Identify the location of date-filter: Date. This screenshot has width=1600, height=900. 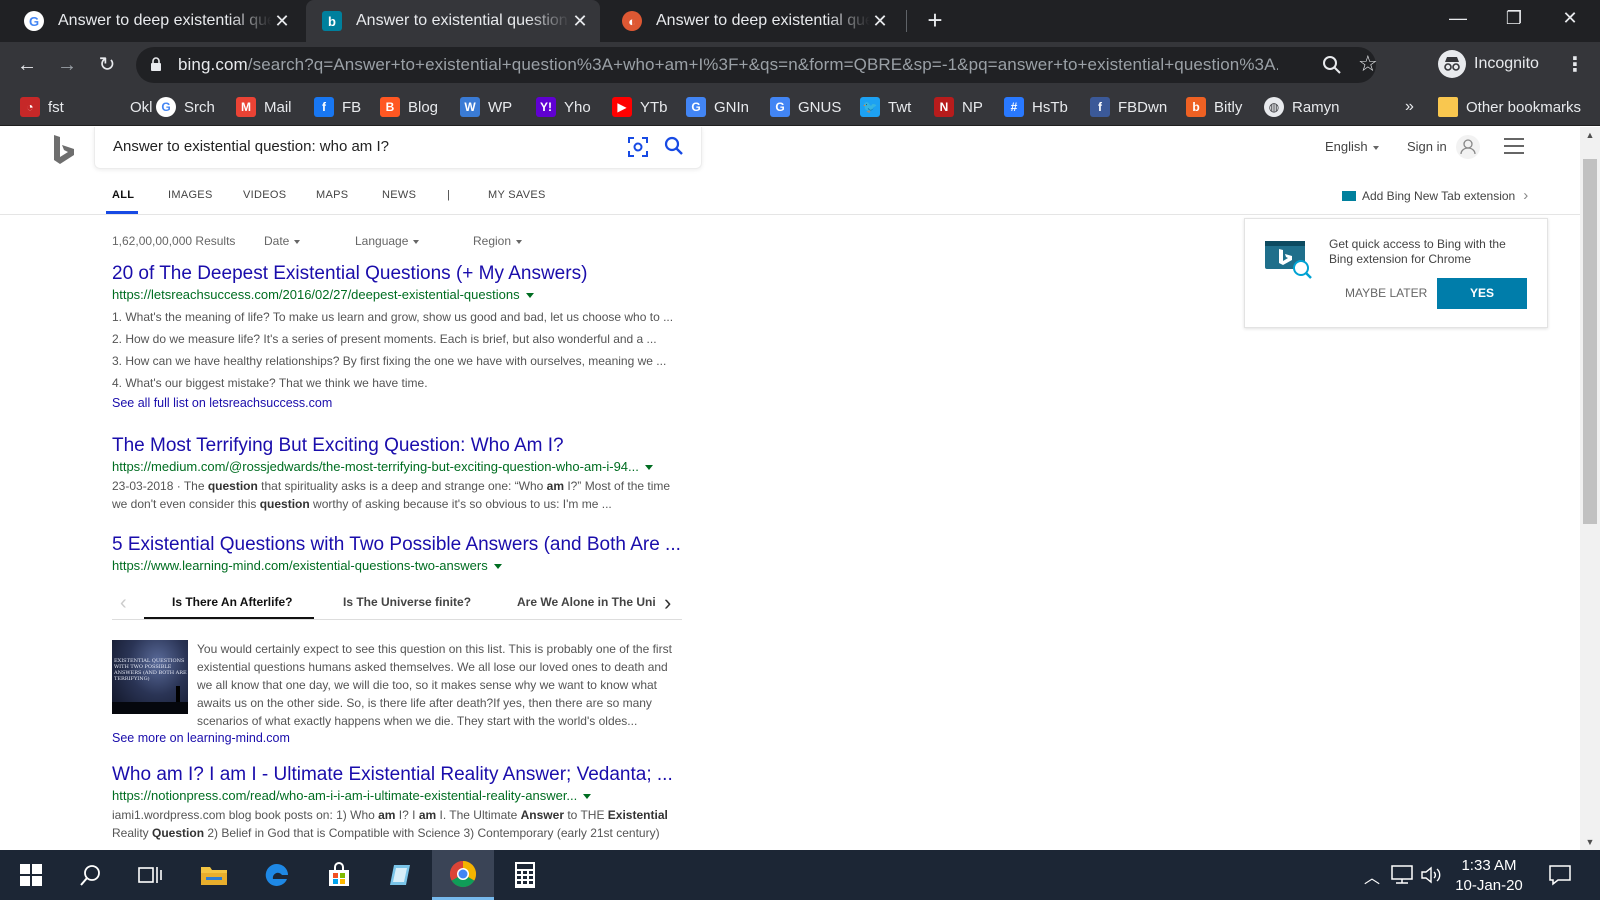
(282, 241).